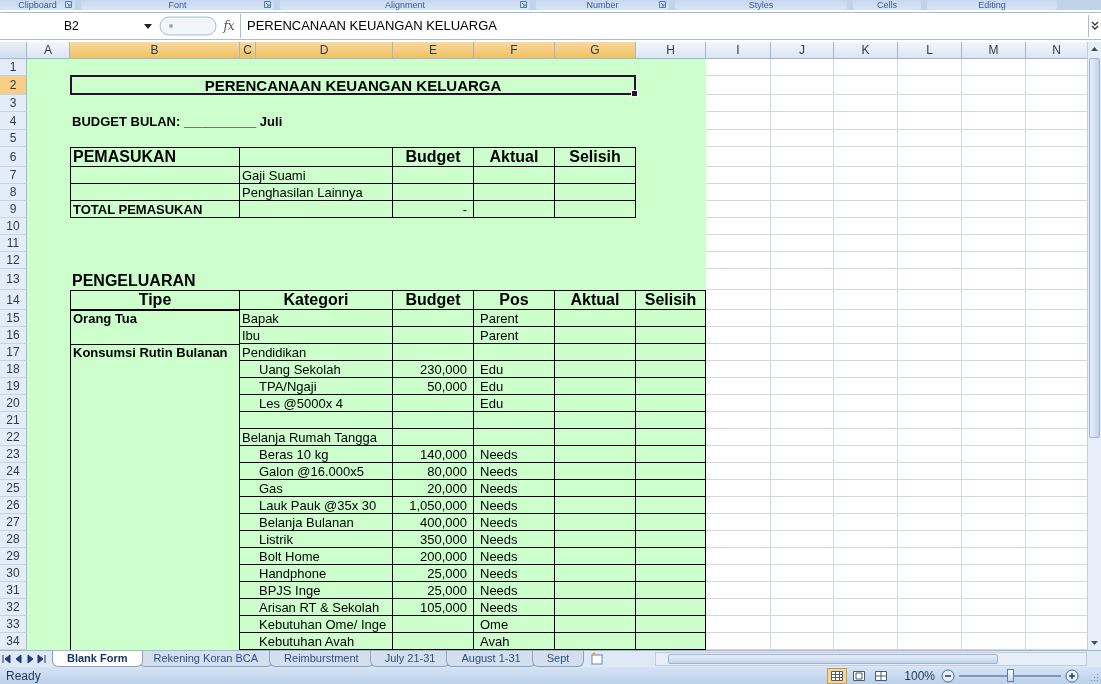  Describe the element at coordinates (514, 50) in the screenshot. I see `column-header: F` at that location.